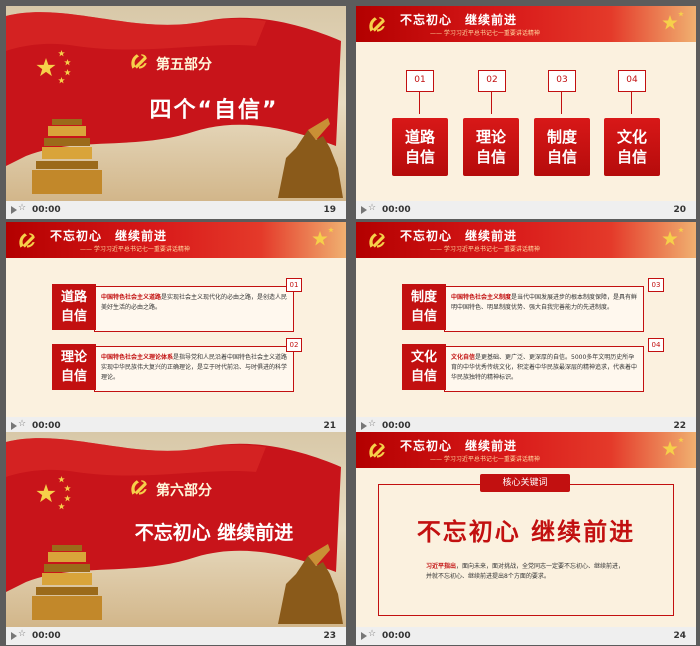  I want to click on point-number: 02, so click(294, 345).